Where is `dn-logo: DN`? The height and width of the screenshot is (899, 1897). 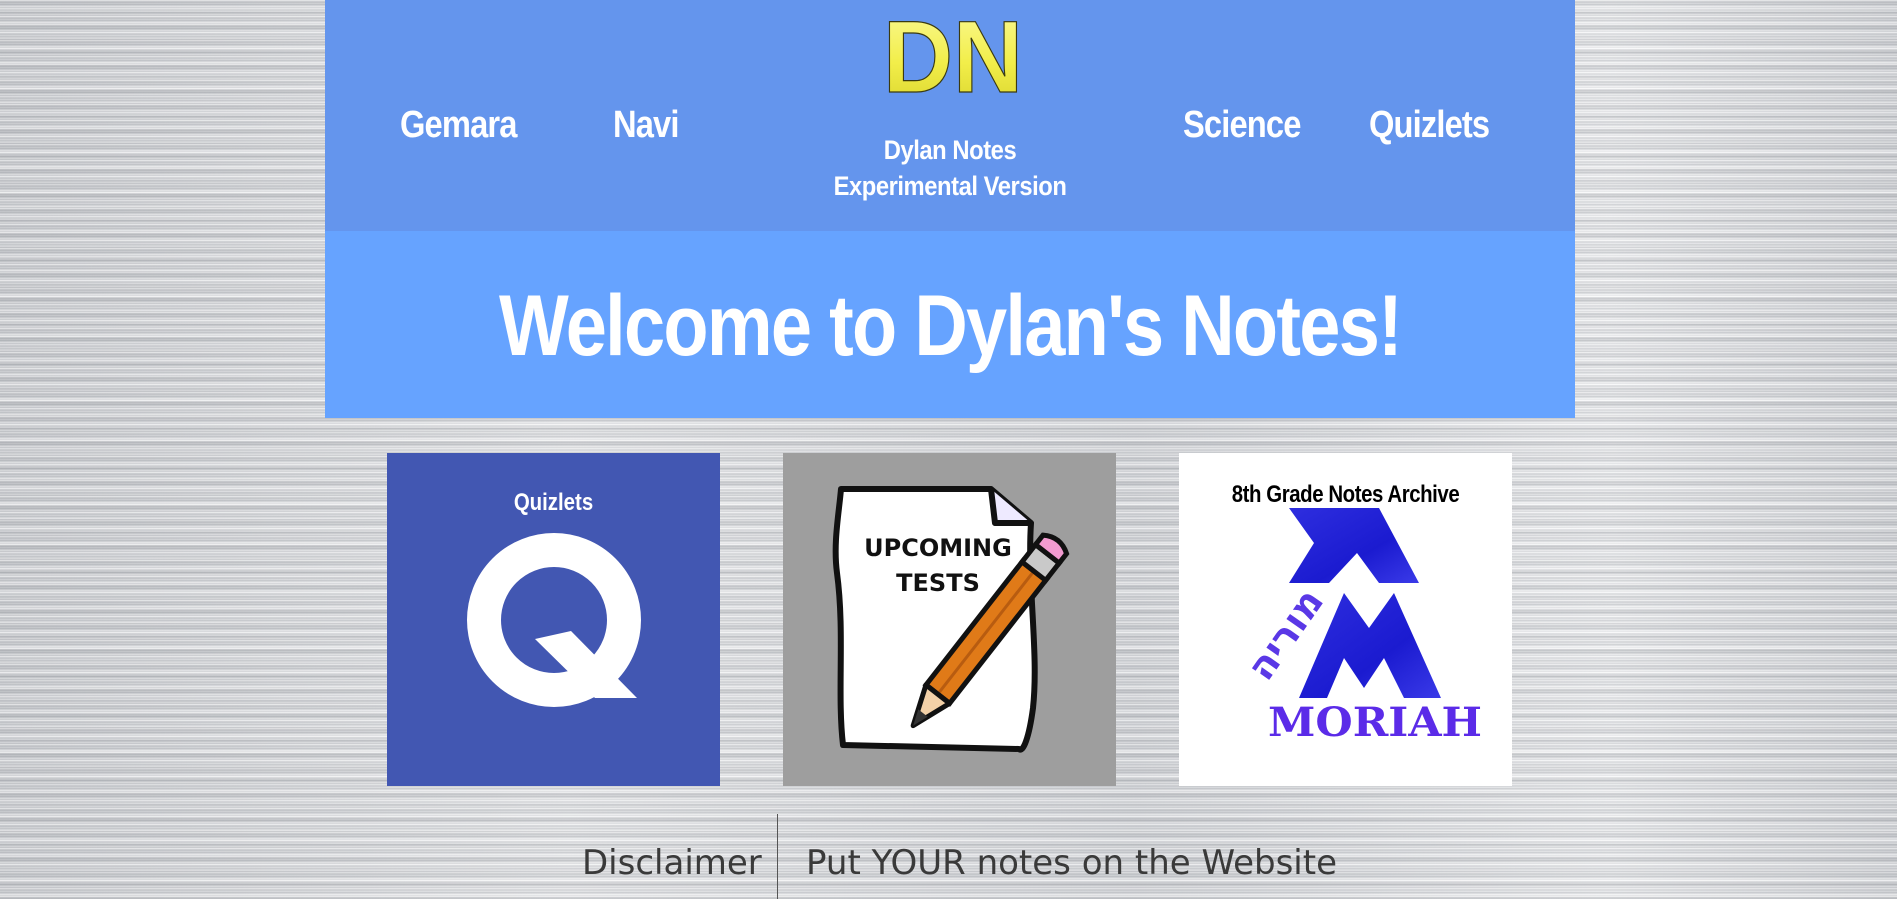 dn-logo: DN is located at coordinates (953, 56).